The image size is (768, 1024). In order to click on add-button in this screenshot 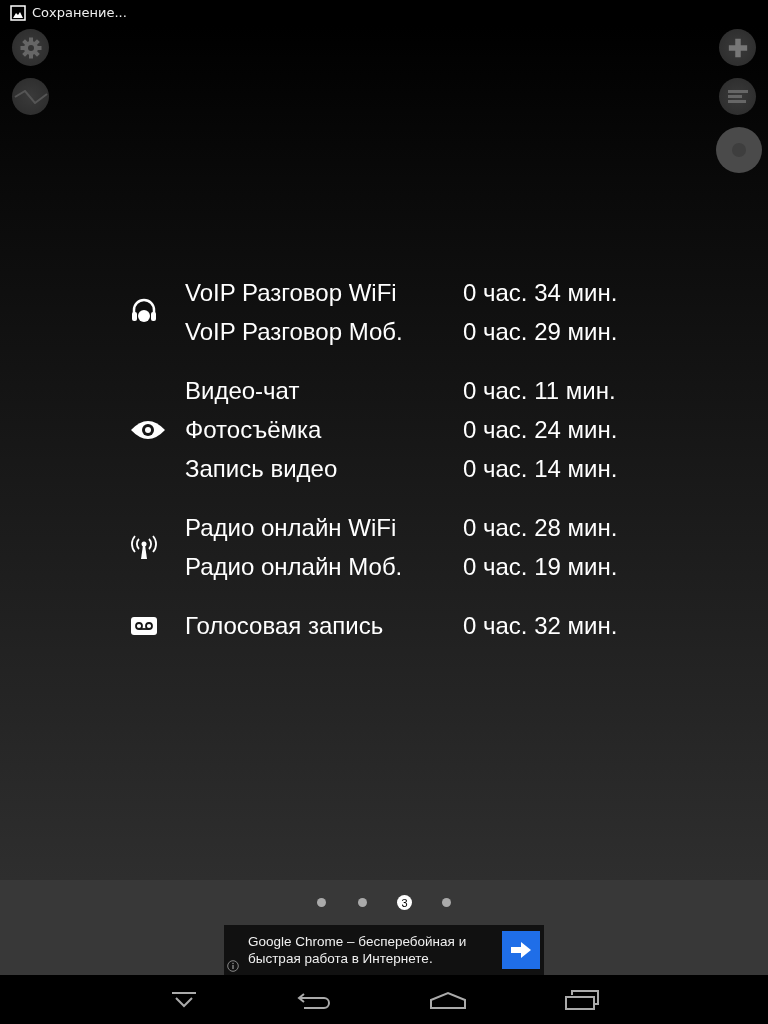, I will do `click(737, 47)`.